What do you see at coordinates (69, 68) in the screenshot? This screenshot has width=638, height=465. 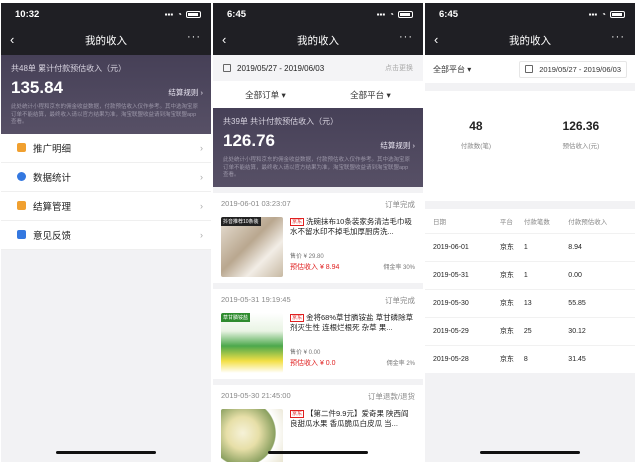 I see `order-count-text: 共48单 累计付款预估收入（元）` at bounding box center [69, 68].